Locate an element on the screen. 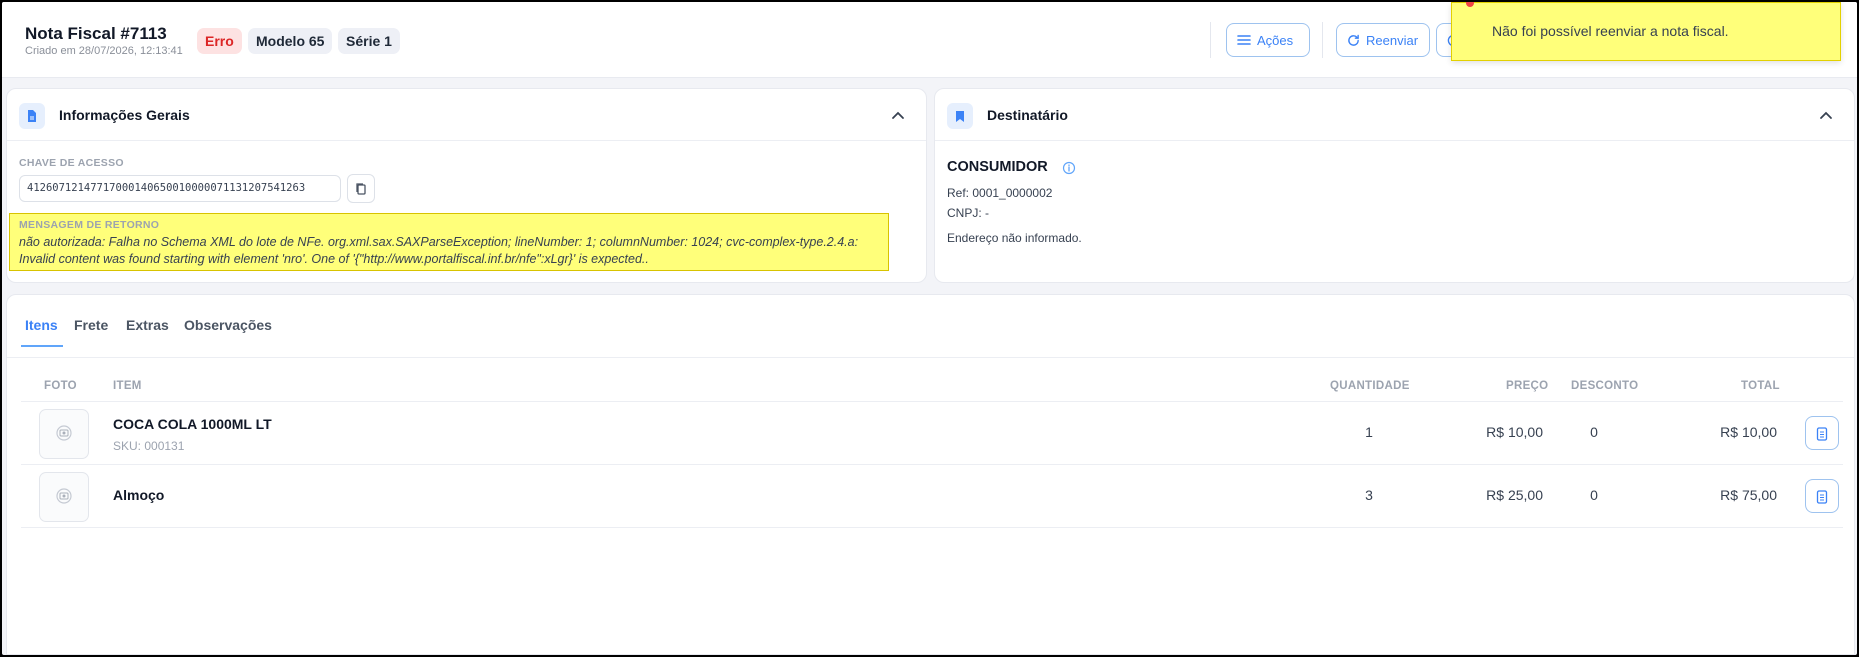 The image size is (1859, 657). col-total: TOTAL is located at coordinates (1760, 386).